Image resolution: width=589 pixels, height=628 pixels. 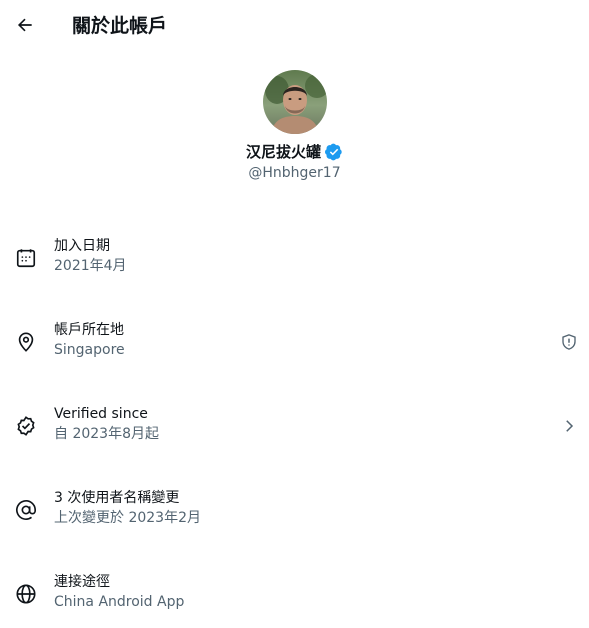 What do you see at coordinates (26, 510) in the screenshot?
I see `at-sign-icon` at bounding box center [26, 510].